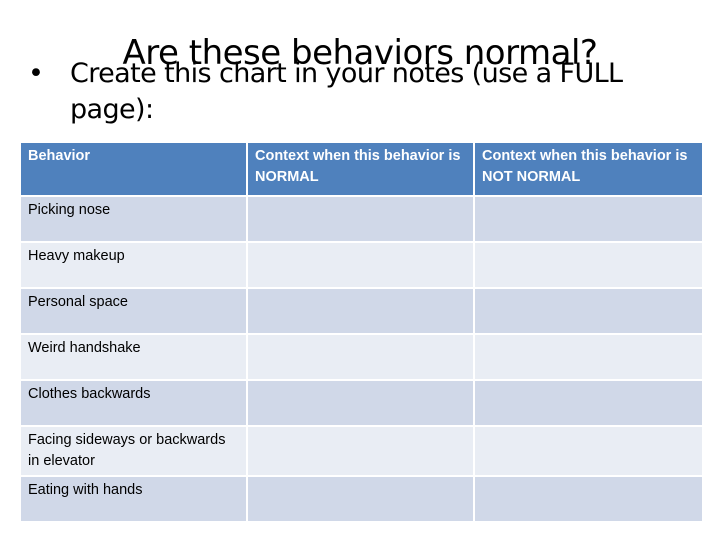 This screenshot has height=540, width=720. I want to click on table-row: Eating with hands, so click(361, 499).